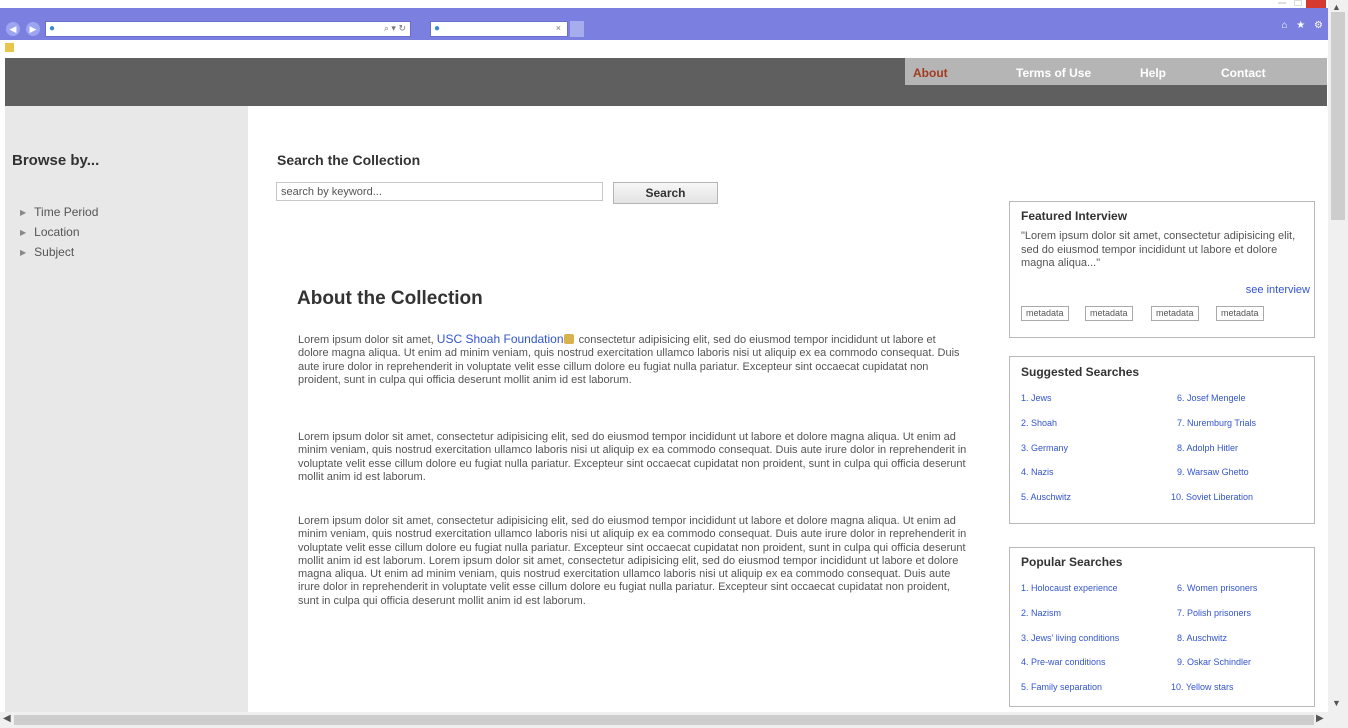  I want to click on browse-item-location: ▶ Location, so click(50, 232).